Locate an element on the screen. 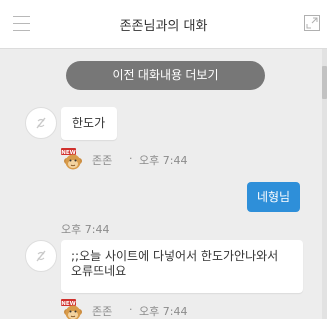 The width and height of the screenshot is (327, 319). outgoing-message-bubble: 네형님 is located at coordinates (273, 197).